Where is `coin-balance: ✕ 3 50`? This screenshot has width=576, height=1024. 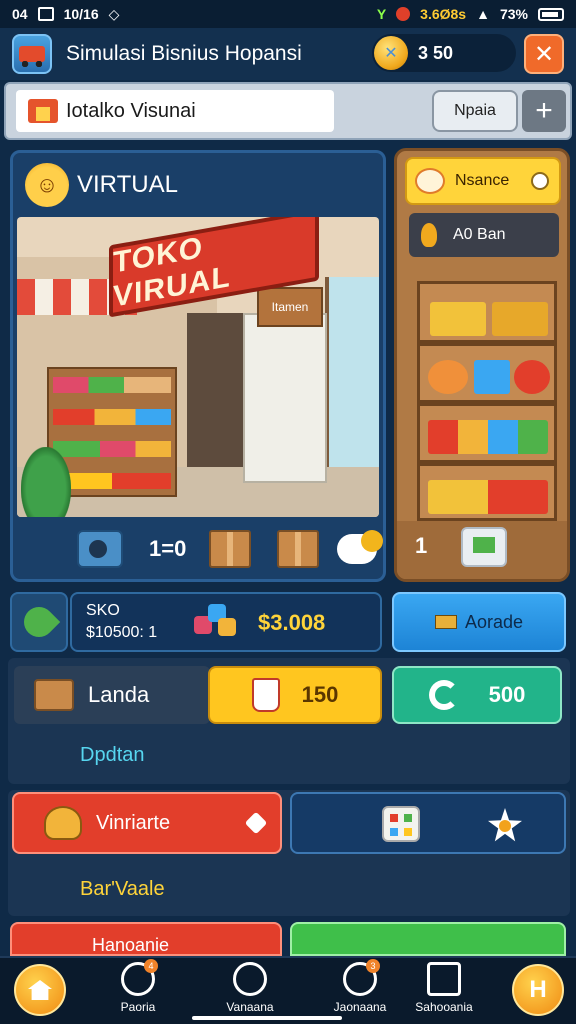 coin-balance: ✕ 3 50 is located at coordinates (444, 53).